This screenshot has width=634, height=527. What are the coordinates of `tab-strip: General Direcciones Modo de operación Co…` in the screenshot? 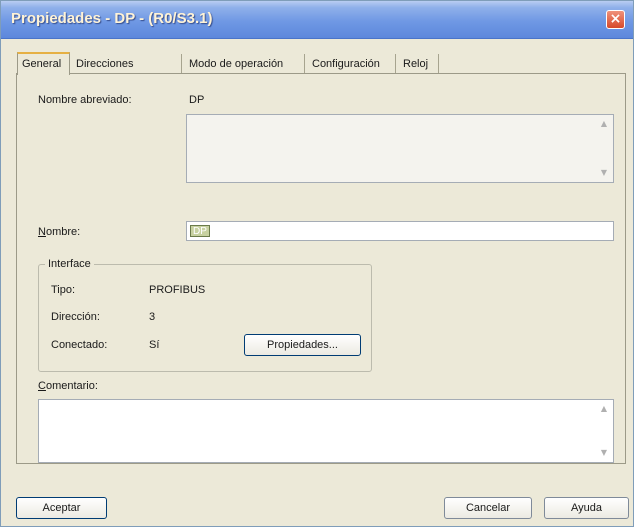 It's located at (317, 63).